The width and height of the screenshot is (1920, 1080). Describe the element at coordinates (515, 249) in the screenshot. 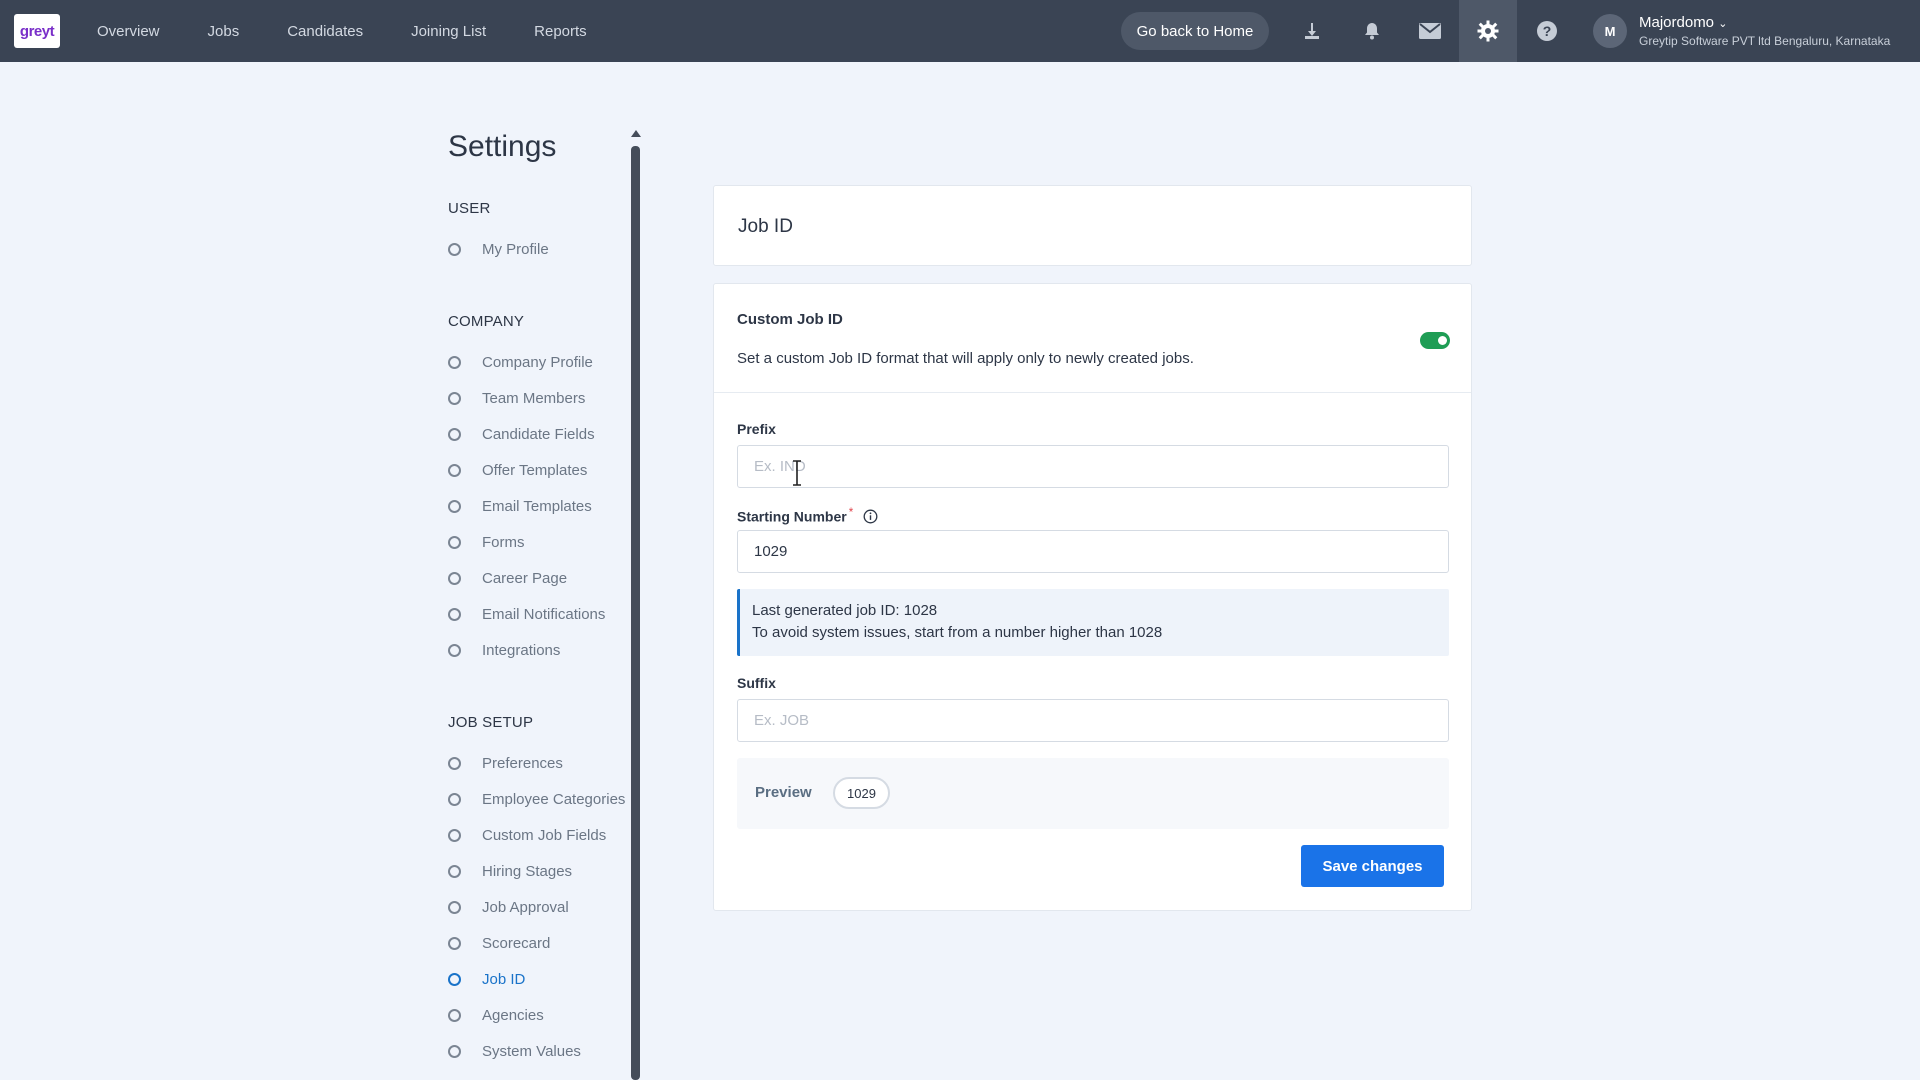

I see `sidebar-item-label: My Profile` at that location.